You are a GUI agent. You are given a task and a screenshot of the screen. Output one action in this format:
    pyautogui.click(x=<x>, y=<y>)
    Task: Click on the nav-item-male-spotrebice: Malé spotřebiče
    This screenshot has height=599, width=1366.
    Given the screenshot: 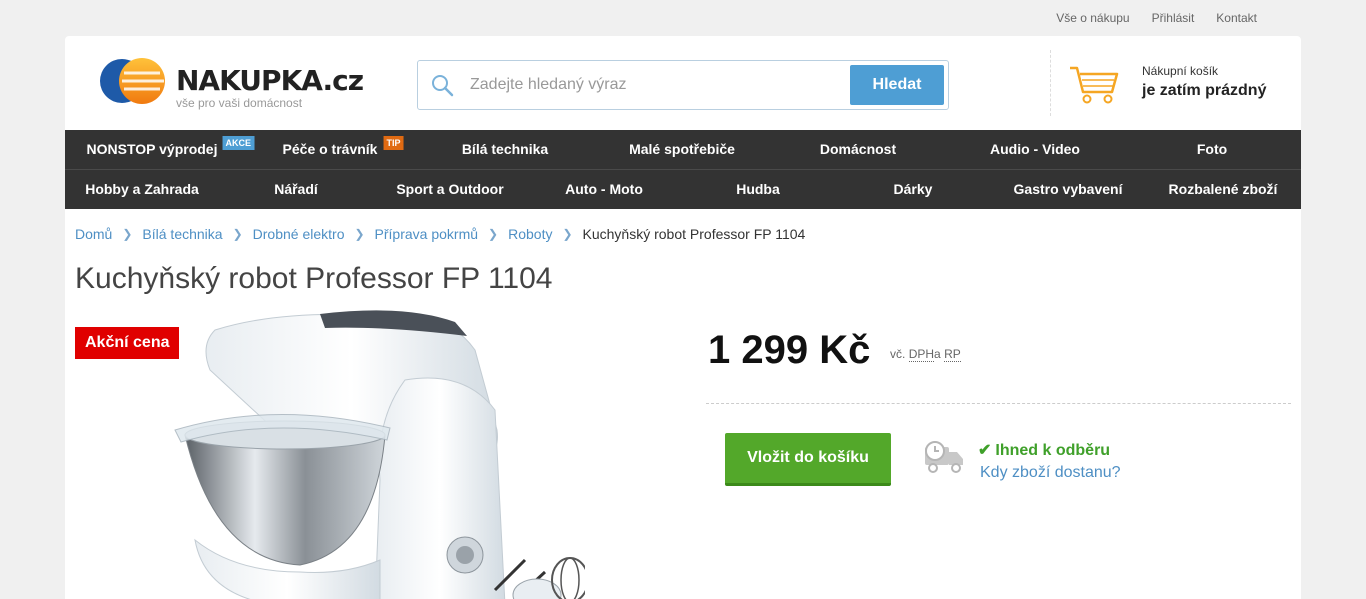 What is the action you would take?
    pyautogui.click(x=682, y=149)
    